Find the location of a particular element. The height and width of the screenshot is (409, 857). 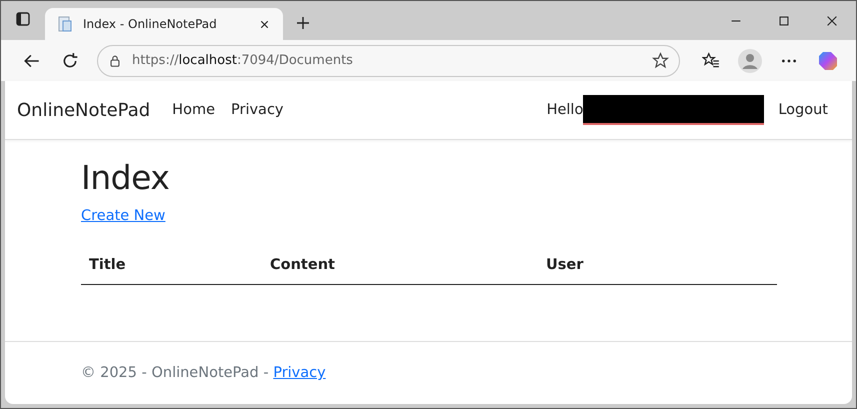

document-icon is located at coordinates (65, 24).